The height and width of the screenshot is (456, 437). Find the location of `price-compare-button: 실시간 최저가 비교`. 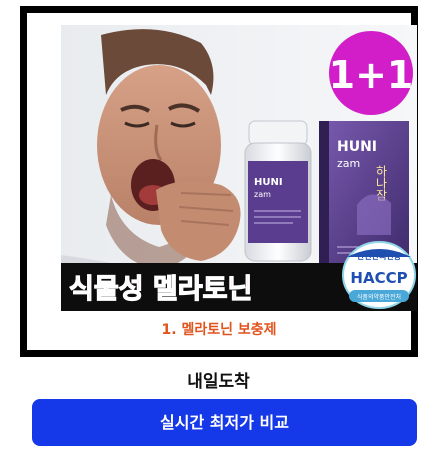

price-compare-button: 실시간 최저가 비교 is located at coordinates (224, 422).